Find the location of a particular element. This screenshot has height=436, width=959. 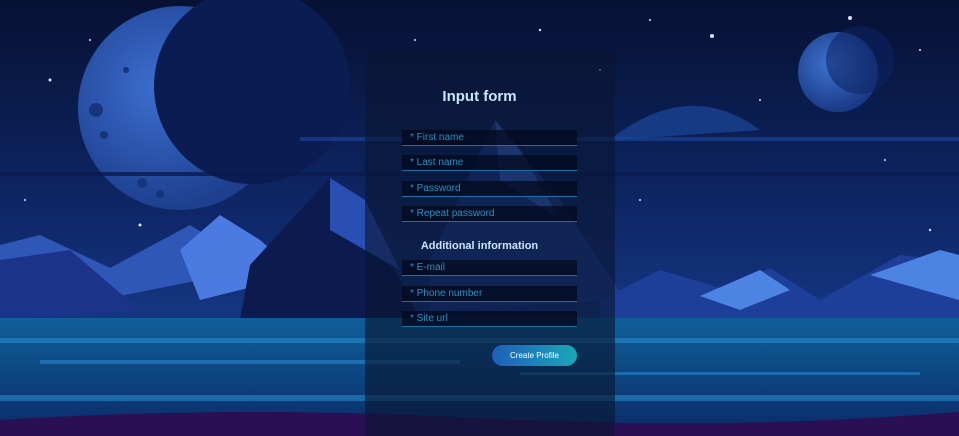

create-profile-button: Create Profile is located at coordinates (534, 355).